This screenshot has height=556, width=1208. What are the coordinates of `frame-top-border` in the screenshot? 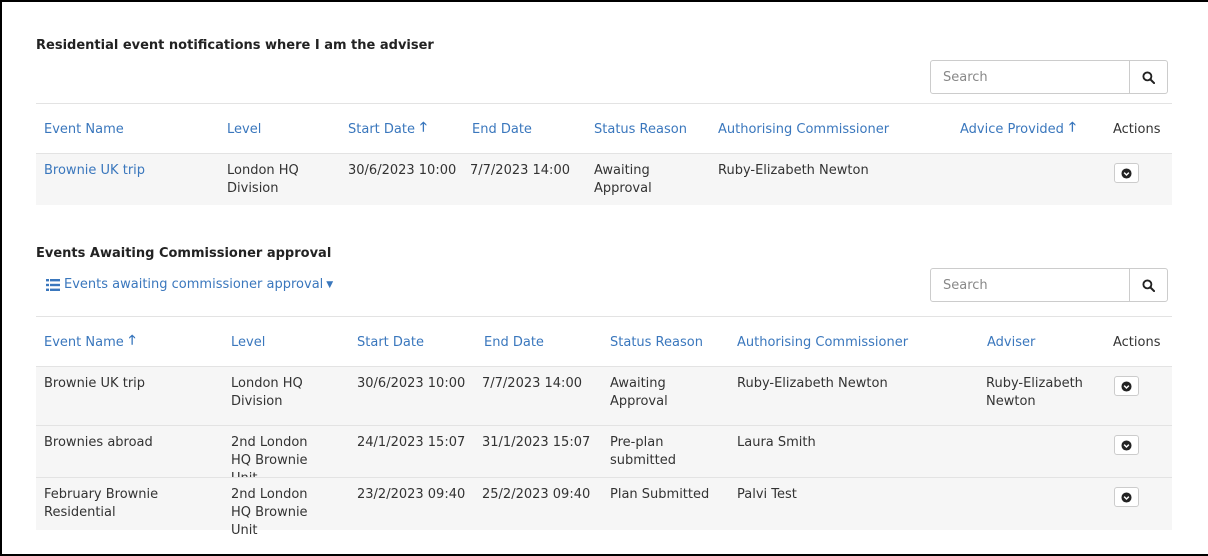 It's located at (604, 1).